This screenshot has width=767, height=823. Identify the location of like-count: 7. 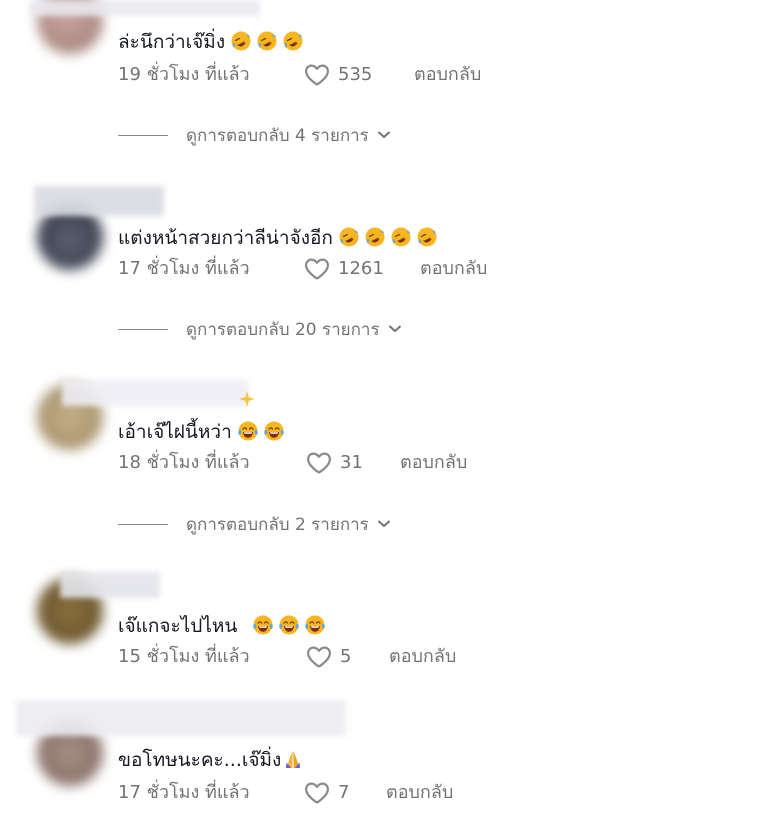
(344, 792).